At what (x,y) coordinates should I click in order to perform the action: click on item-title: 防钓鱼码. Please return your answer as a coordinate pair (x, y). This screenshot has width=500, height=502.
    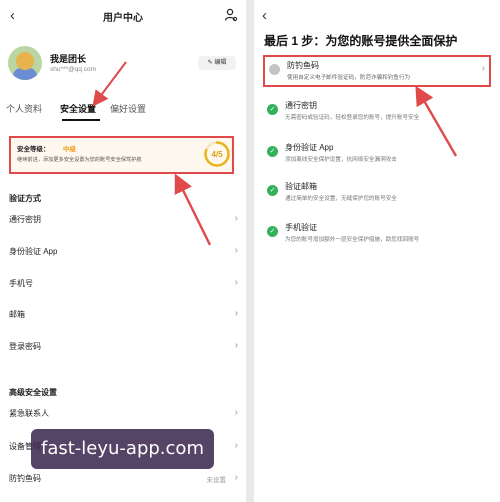
    Looking at the image, I should click on (303, 65).